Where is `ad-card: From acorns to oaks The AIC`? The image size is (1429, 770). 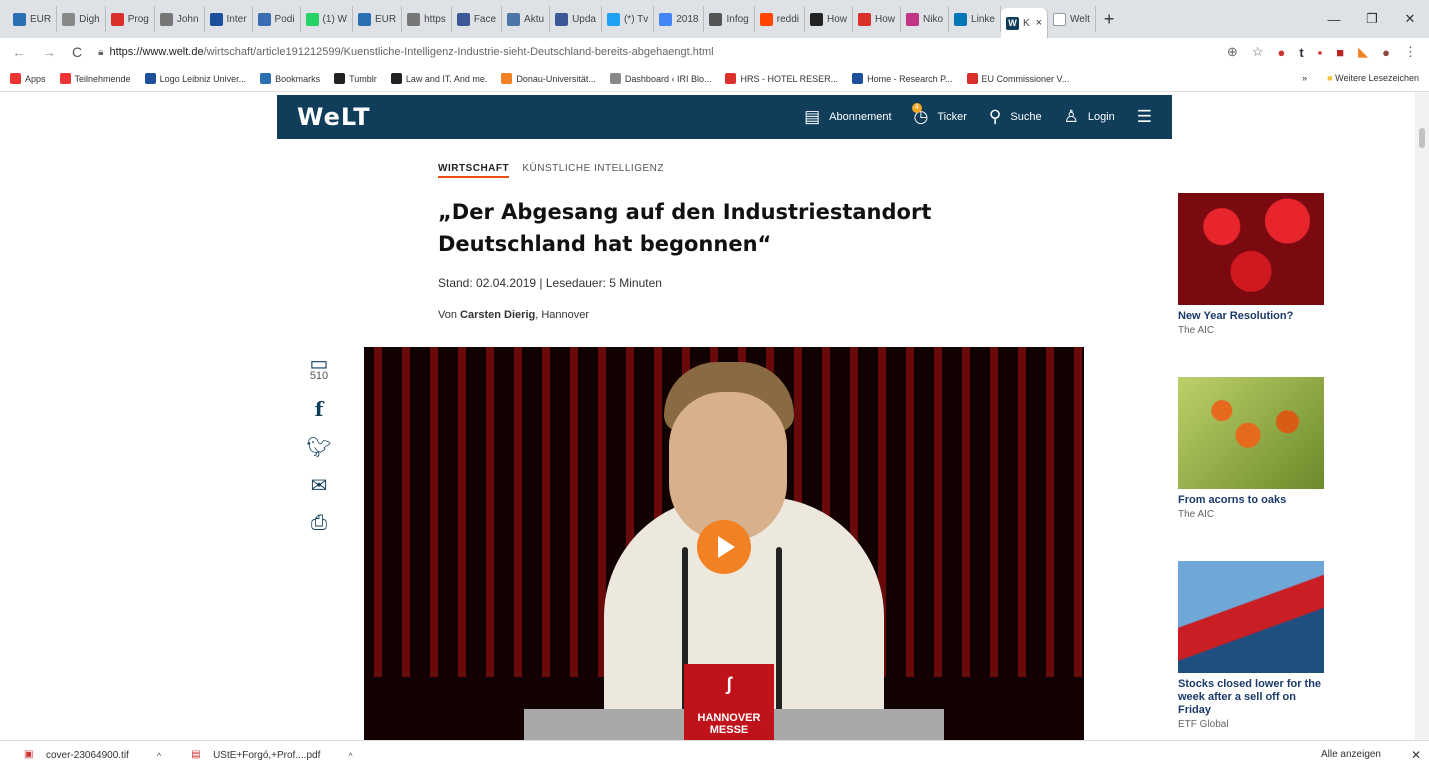
ad-card: From acorns to oaks The AIC is located at coordinates (1251, 448).